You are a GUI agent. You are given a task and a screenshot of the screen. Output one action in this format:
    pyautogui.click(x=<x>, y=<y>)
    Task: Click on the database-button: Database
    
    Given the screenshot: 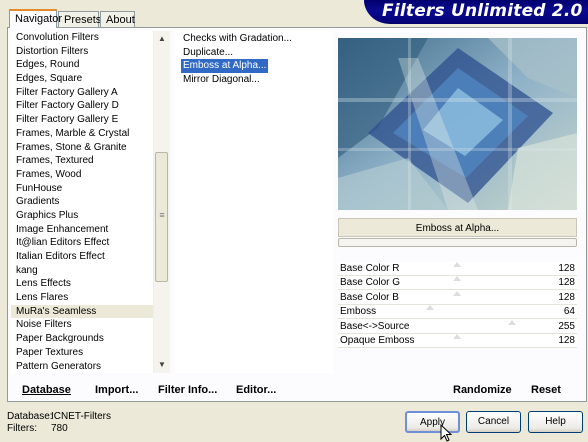 What is the action you would take?
    pyautogui.click(x=46, y=390)
    